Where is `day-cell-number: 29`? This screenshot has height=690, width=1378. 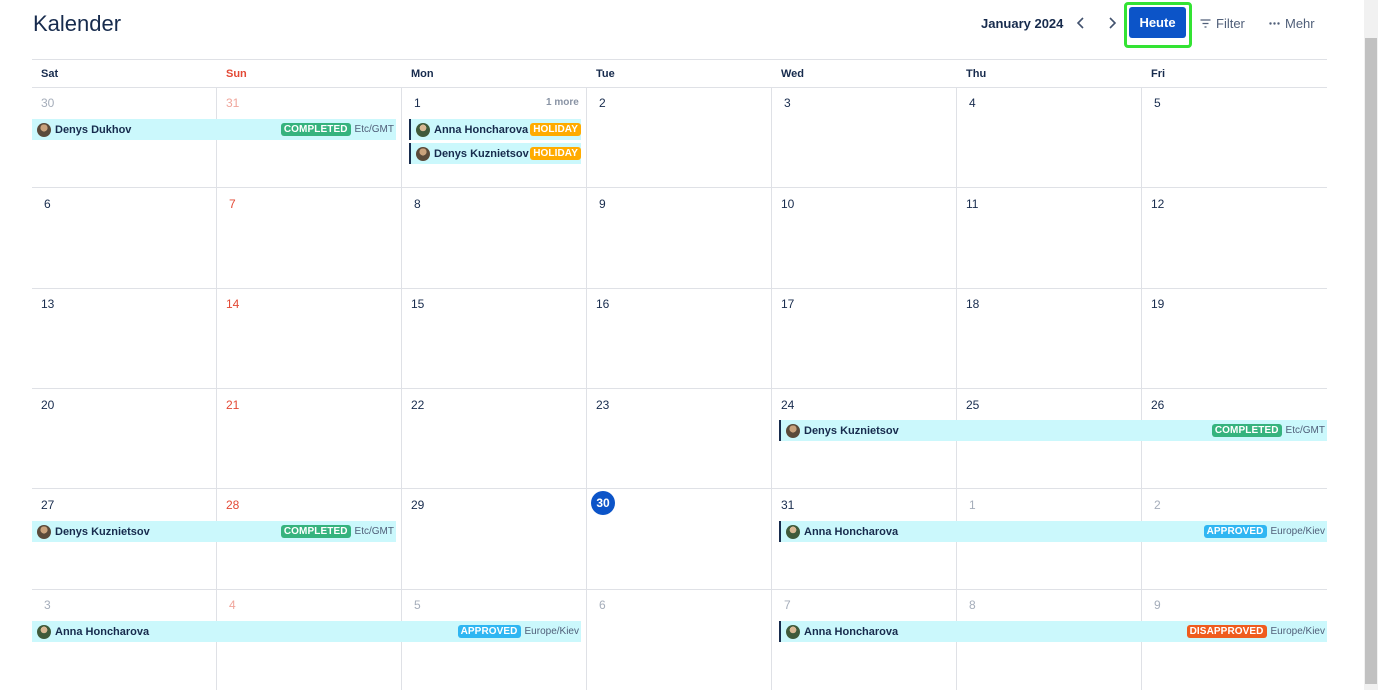 day-cell-number: 29 is located at coordinates (417, 505).